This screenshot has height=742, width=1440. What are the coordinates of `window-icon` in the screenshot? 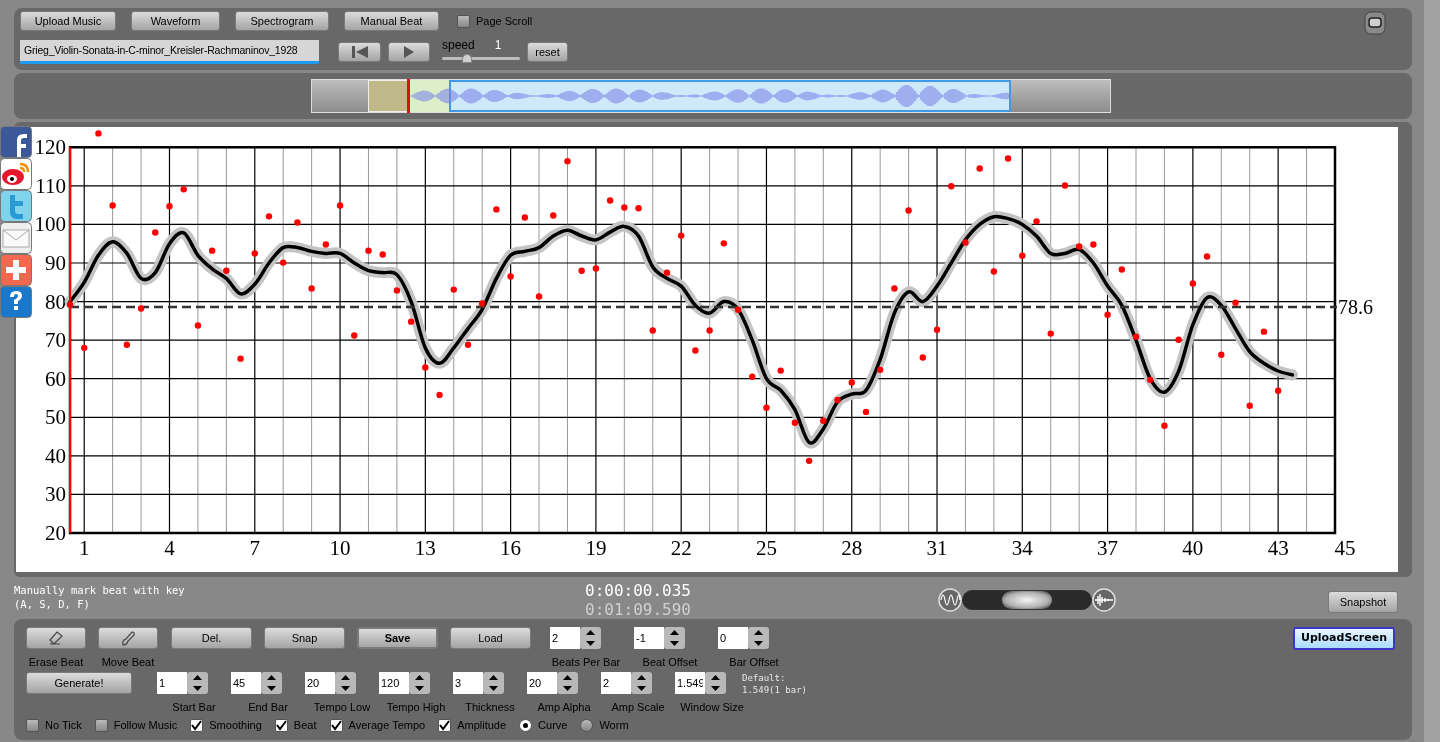 It's located at (1375, 23).